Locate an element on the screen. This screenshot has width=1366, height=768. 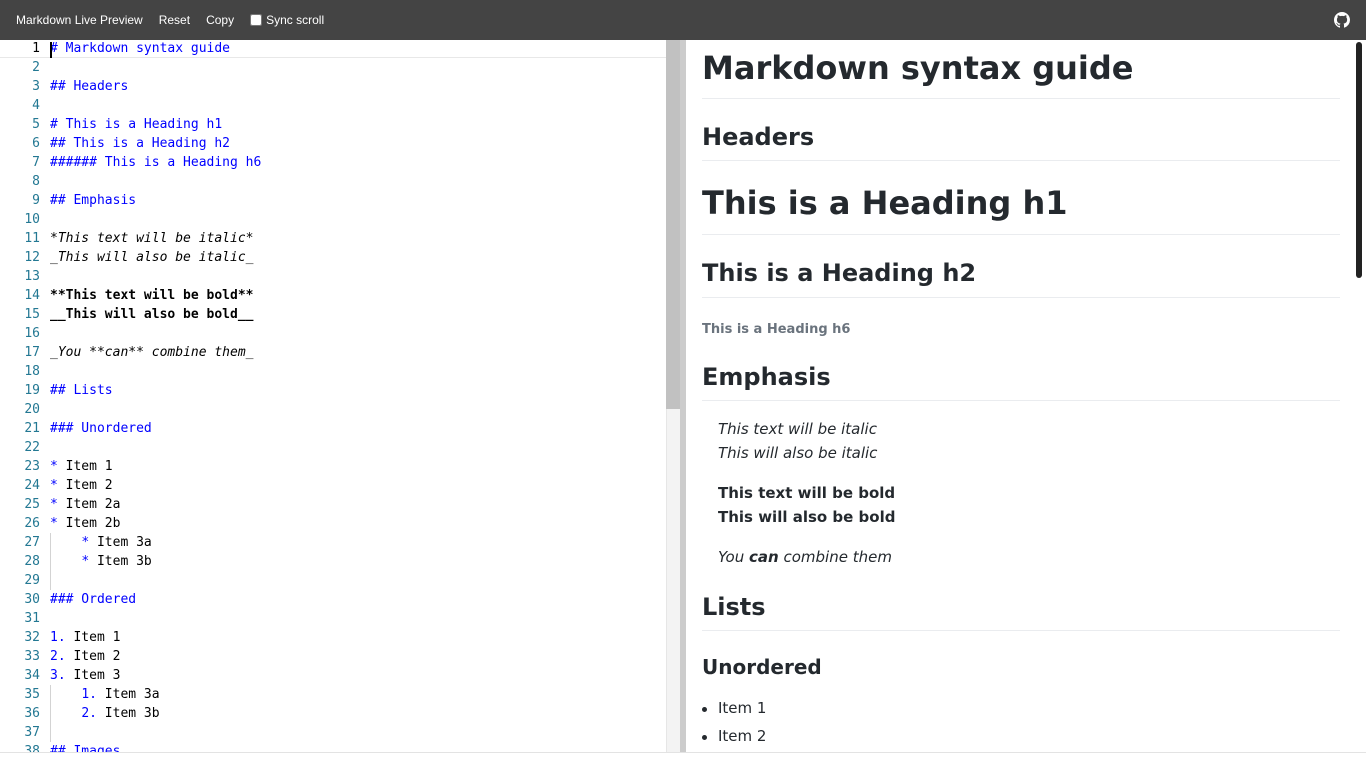
editor-line: 36 2. Item 3b is located at coordinates (333, 713).